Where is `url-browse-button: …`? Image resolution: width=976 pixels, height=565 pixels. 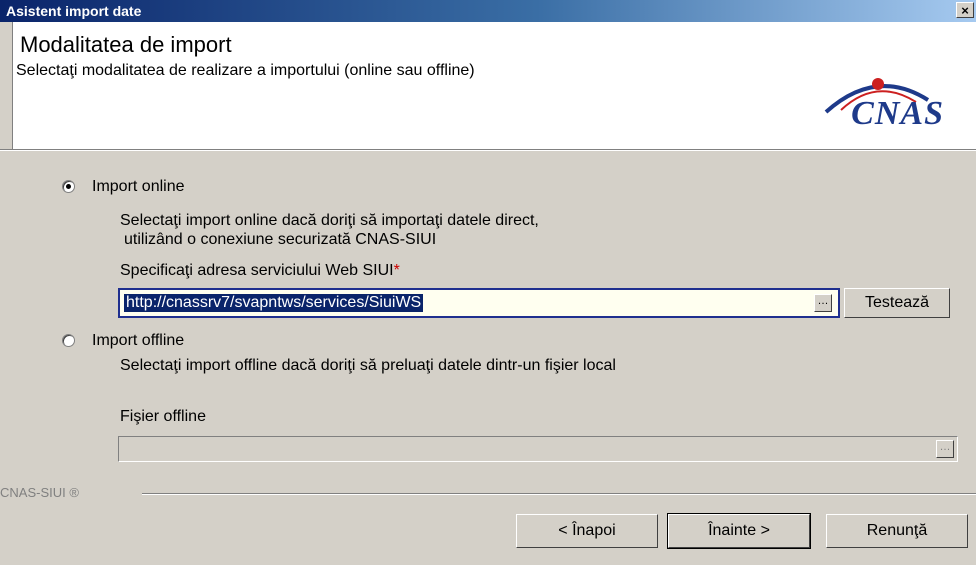
url-browse-button: … is located at coordinates (823, 303).